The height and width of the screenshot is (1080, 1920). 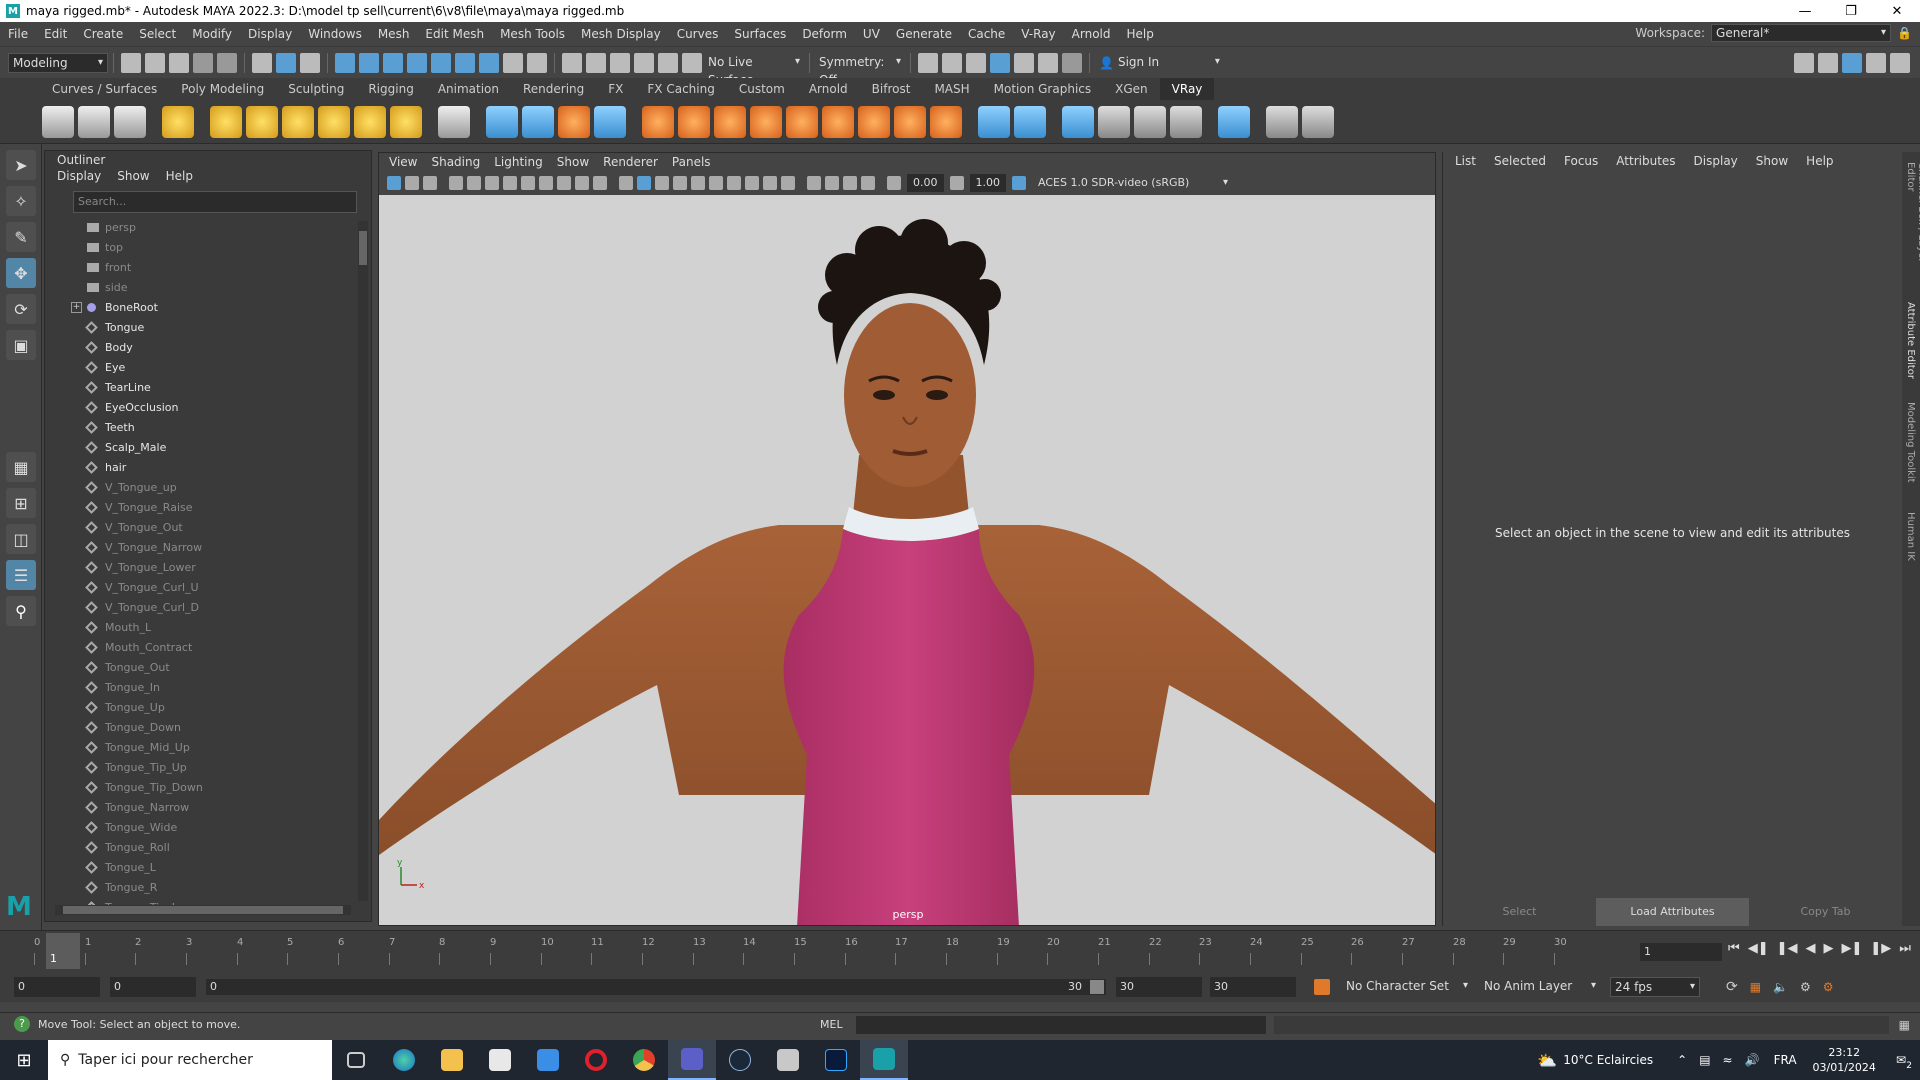 I want to click on lock-icon: 🔒, so click(x=1904, y=33).